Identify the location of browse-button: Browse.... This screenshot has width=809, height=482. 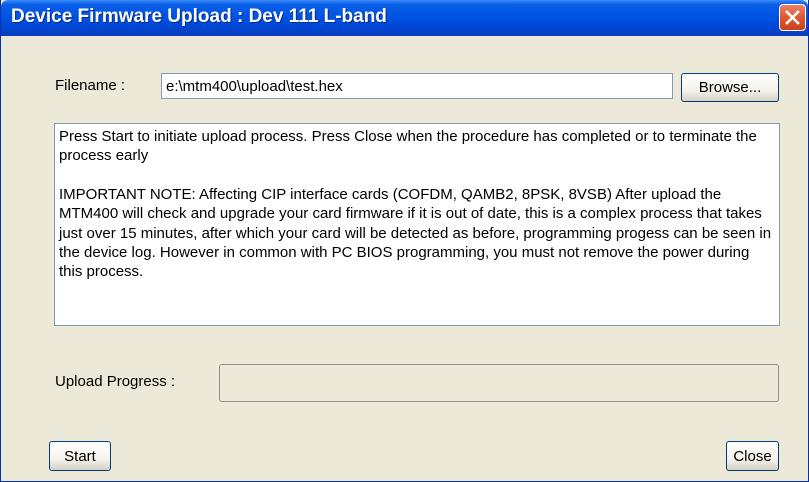
(730, 87).